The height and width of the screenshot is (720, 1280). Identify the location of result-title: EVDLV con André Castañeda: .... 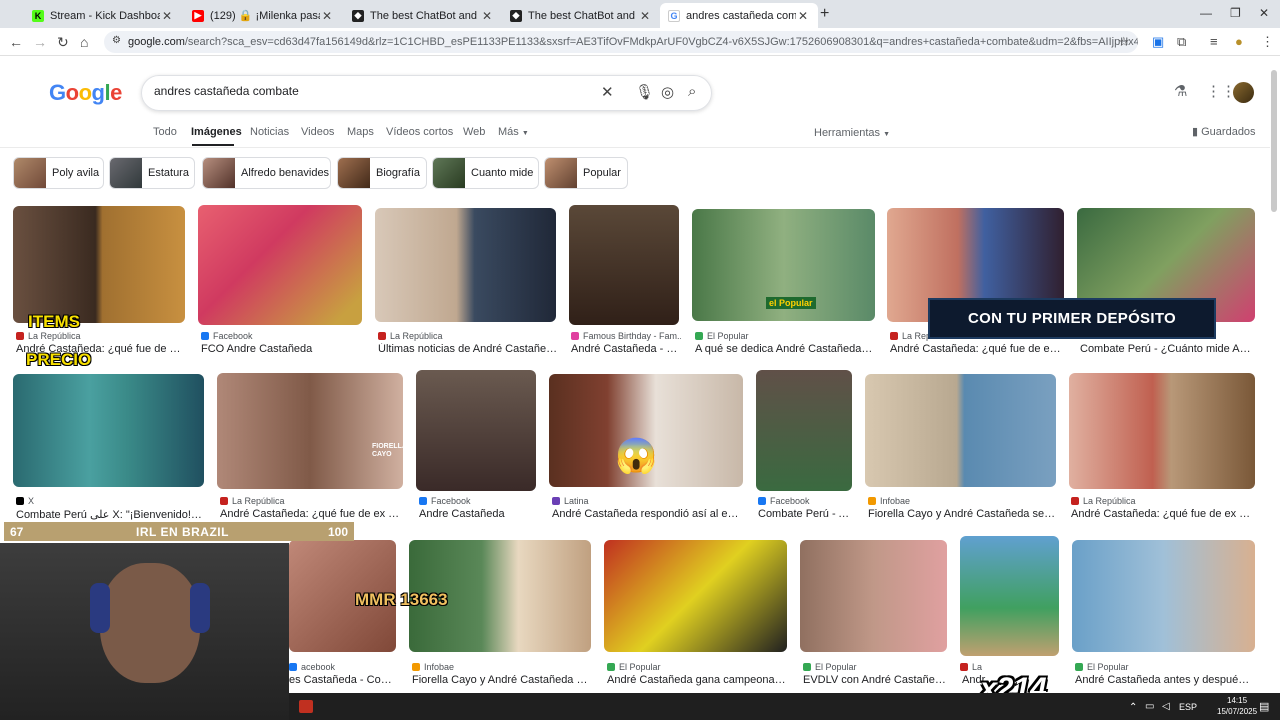
(875, 680).